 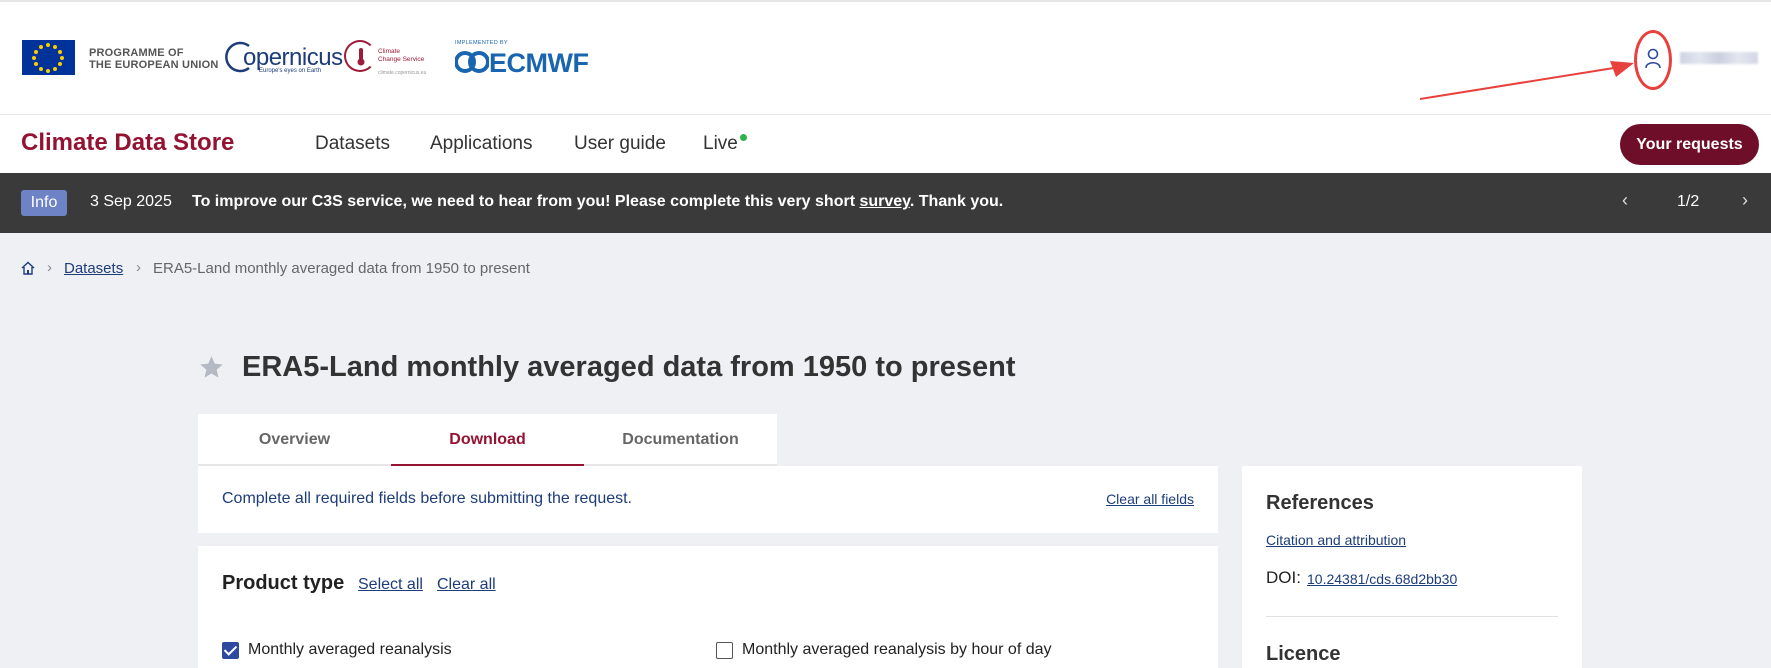 What do you see at coordinates (93, 268) in the screenshot?
I see `breadcrumb-datasets-link: Datasets` at bounding box center [93, 268].